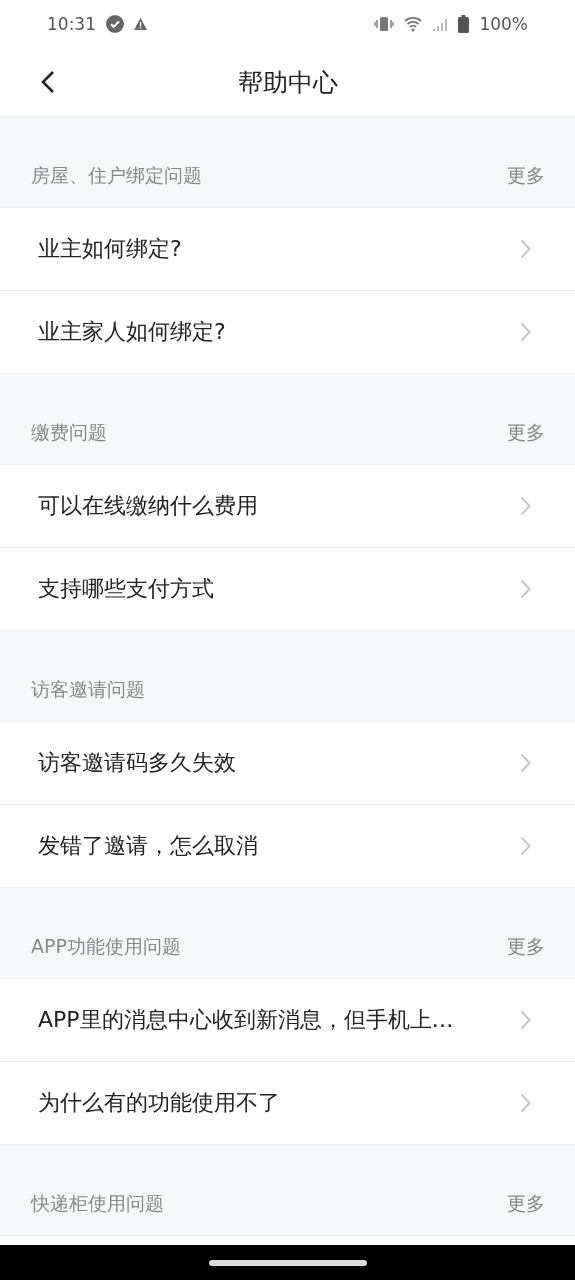 This screenshot has width=575, height=1280. Describe the element at coordinates (287, 589) in the screenshot. I see `faq-item: 支持哪些支付方式` at that location.